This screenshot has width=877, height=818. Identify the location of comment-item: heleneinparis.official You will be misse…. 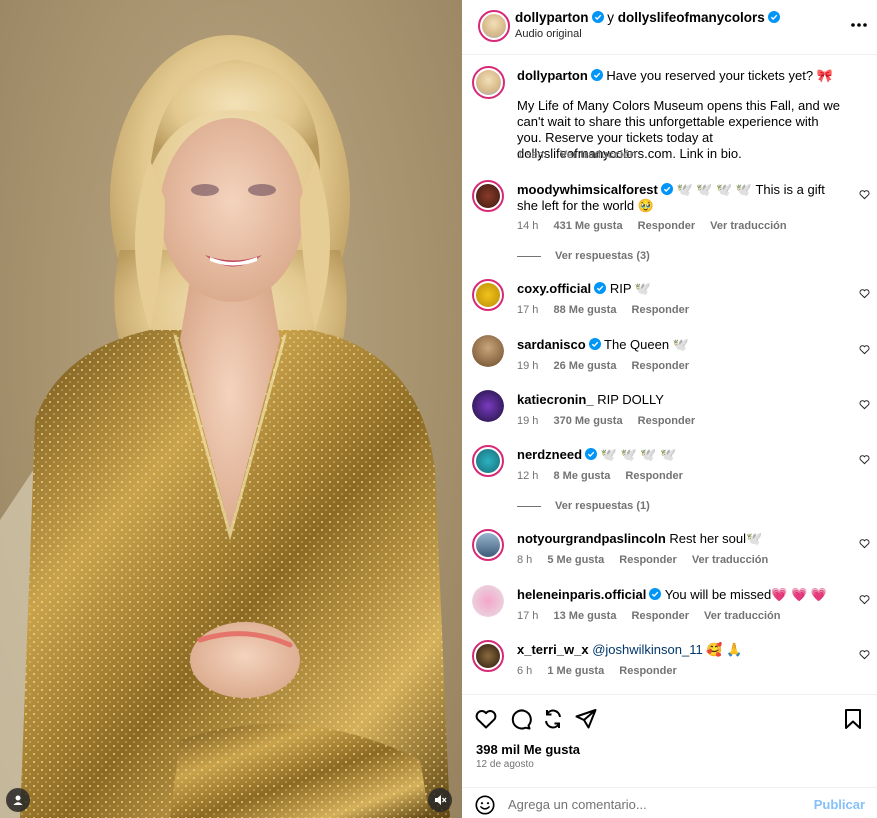
(672, 610).